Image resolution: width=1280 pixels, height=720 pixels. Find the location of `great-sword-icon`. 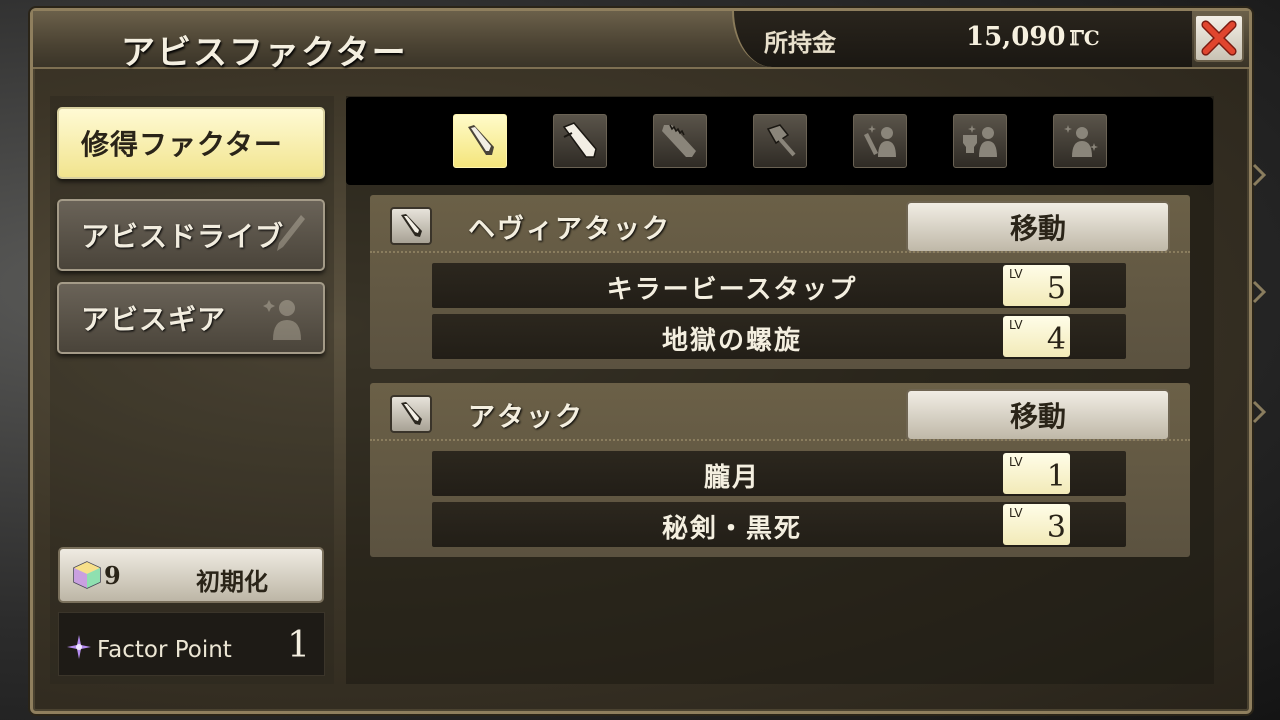

great-sword-icon is located at coordinates (579, 140).